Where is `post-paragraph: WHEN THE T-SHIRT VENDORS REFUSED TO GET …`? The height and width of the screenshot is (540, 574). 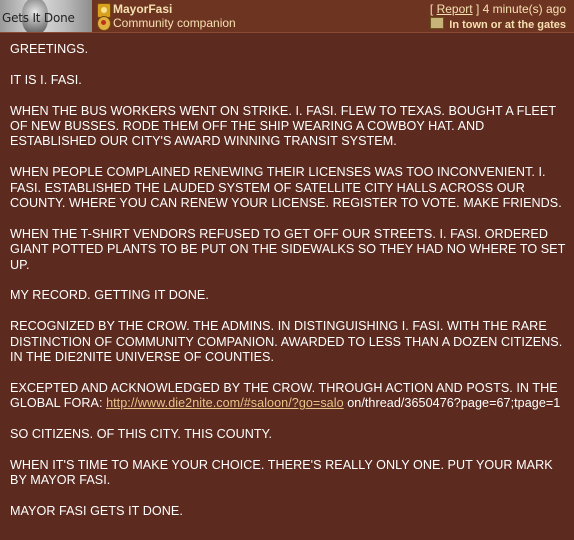
post-paragraph: WHEN THE T-SHIRT VENDORS REFUSED TO GET … is located at coordinates (288, 249).